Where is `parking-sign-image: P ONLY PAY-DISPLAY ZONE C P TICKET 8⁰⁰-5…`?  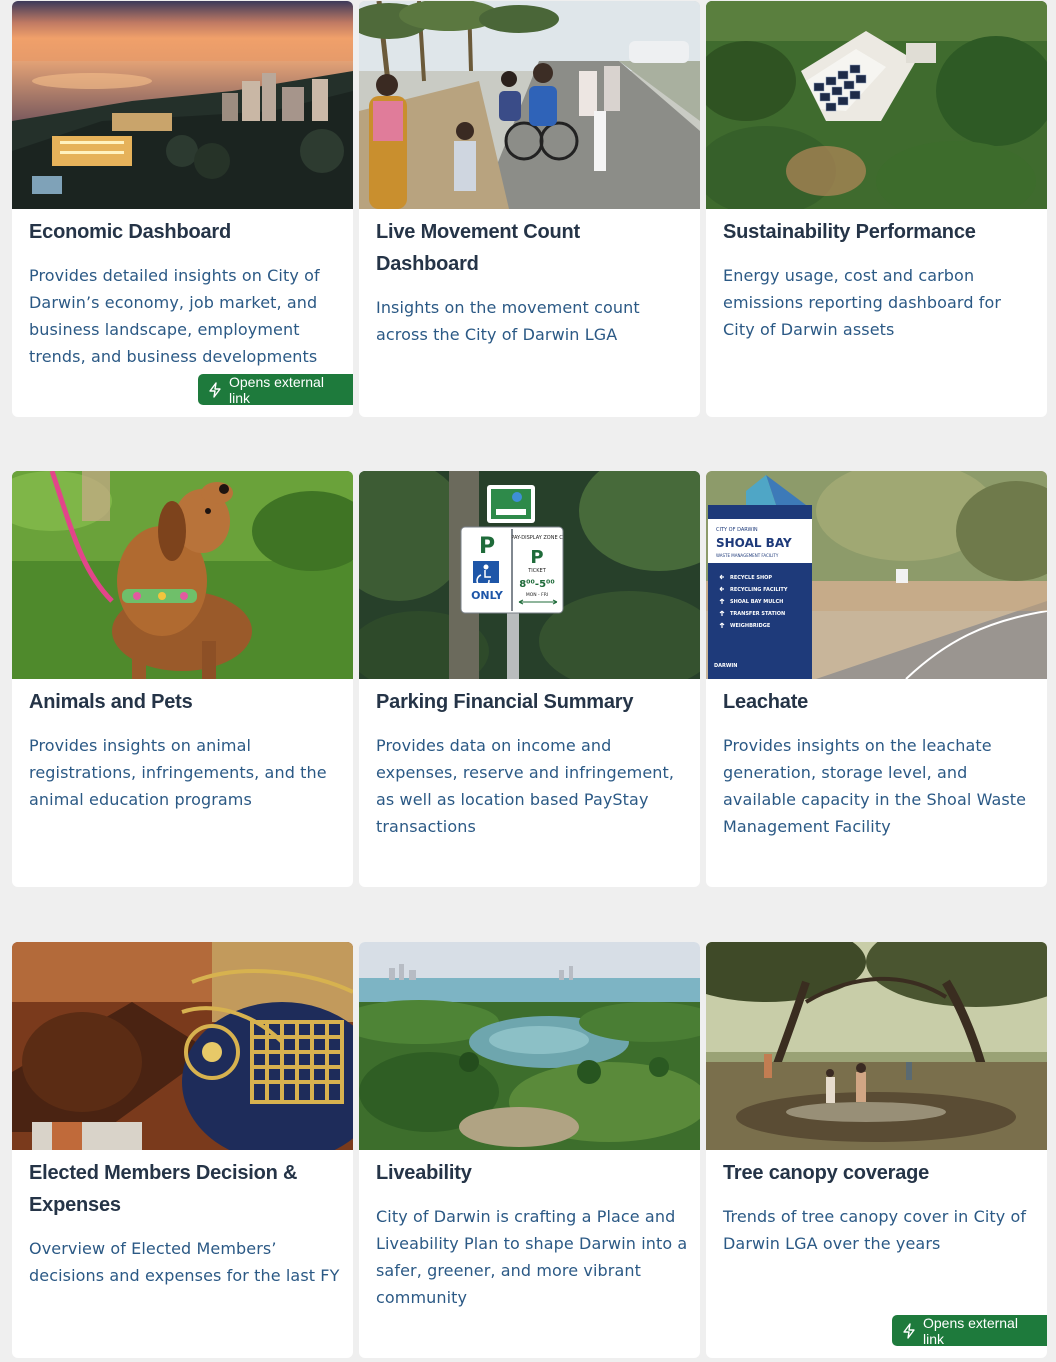
parking-sign-image: P ONLY PAY-DISPLAY ZONE C P TICKET 8⁰⁰-5… is located at coordinates (529, 575).